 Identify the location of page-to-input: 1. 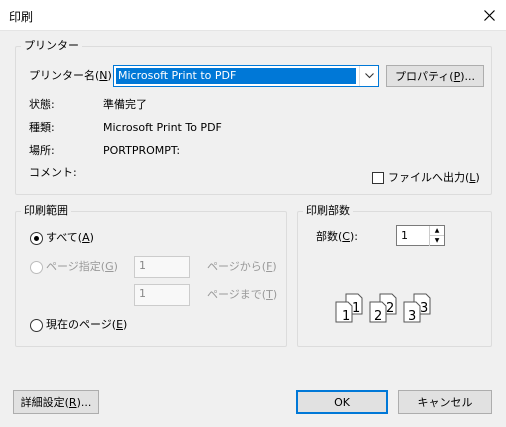
(162, 295).